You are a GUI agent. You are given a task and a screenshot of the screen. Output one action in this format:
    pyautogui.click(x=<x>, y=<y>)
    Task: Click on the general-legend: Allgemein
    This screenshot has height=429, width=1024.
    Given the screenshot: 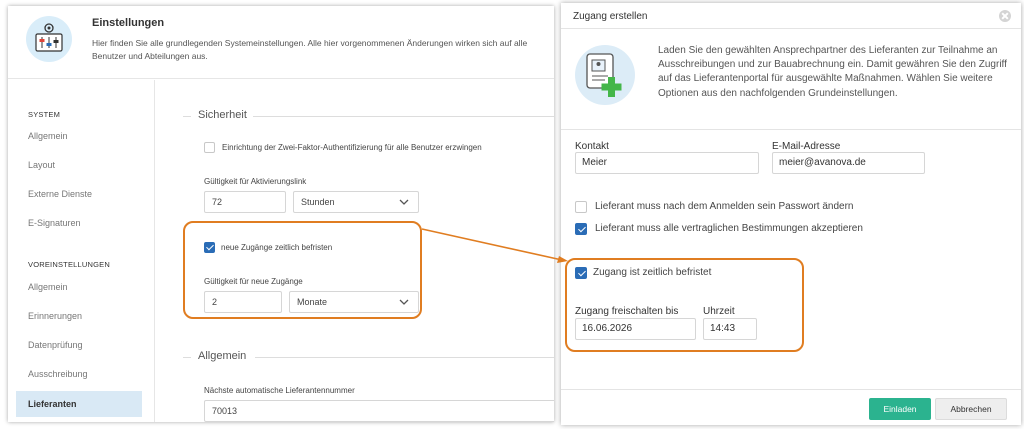 What is the action you would take?
    pyautogui.click(x=368, y=357)
    